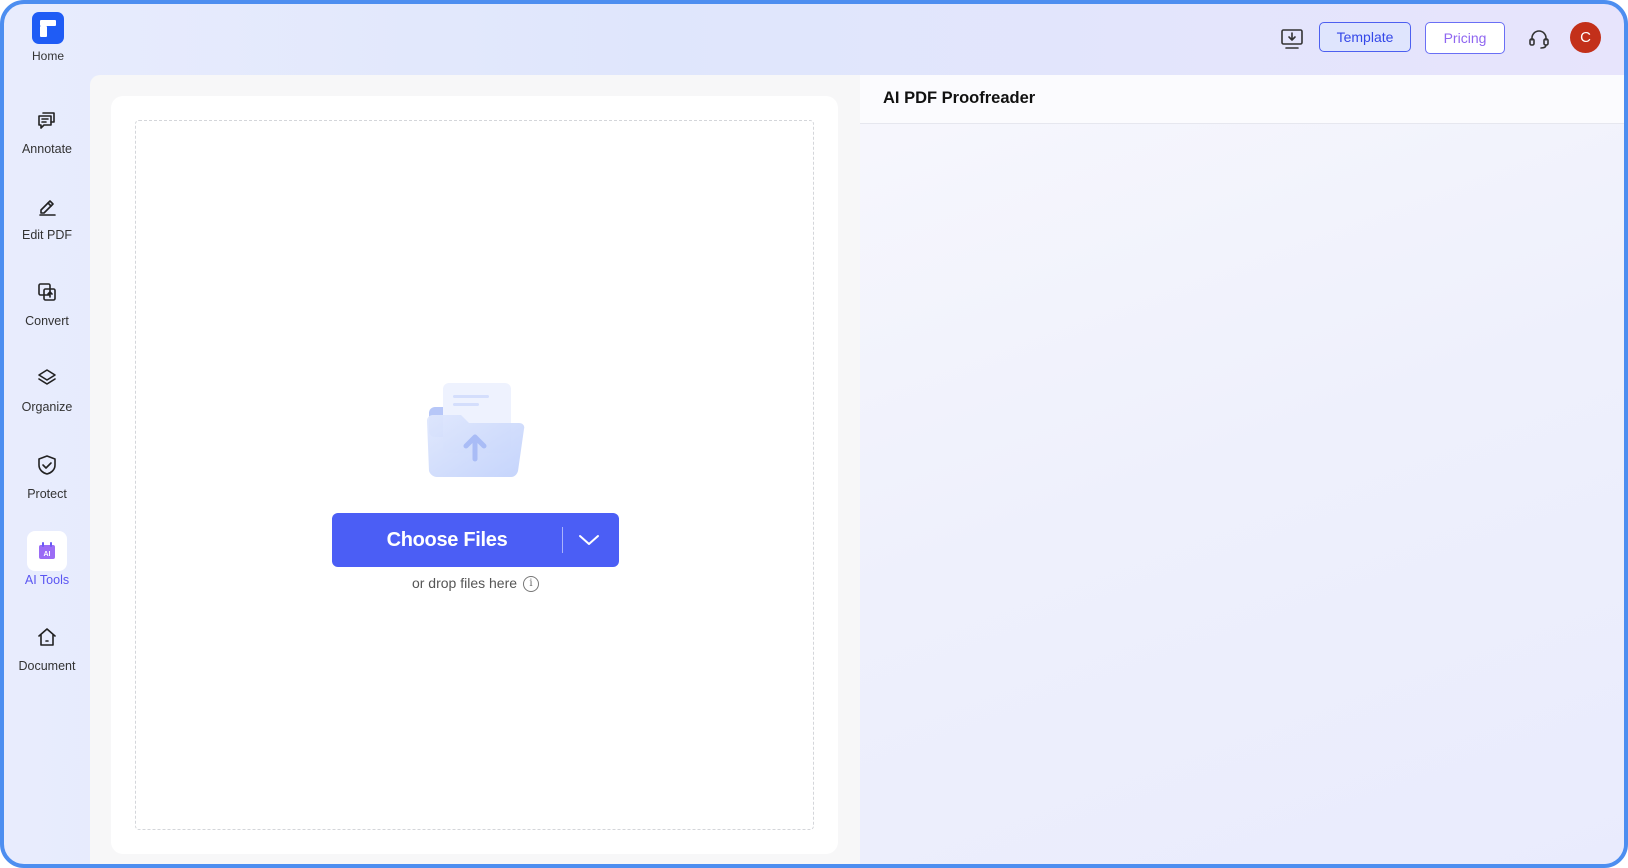 The height and width of the screenshot is (868, 1628). What do you see at coordinates (47, 666) in the screenshot?
I see `sidebar-item-label: Document` at bounding box center [47, 666].